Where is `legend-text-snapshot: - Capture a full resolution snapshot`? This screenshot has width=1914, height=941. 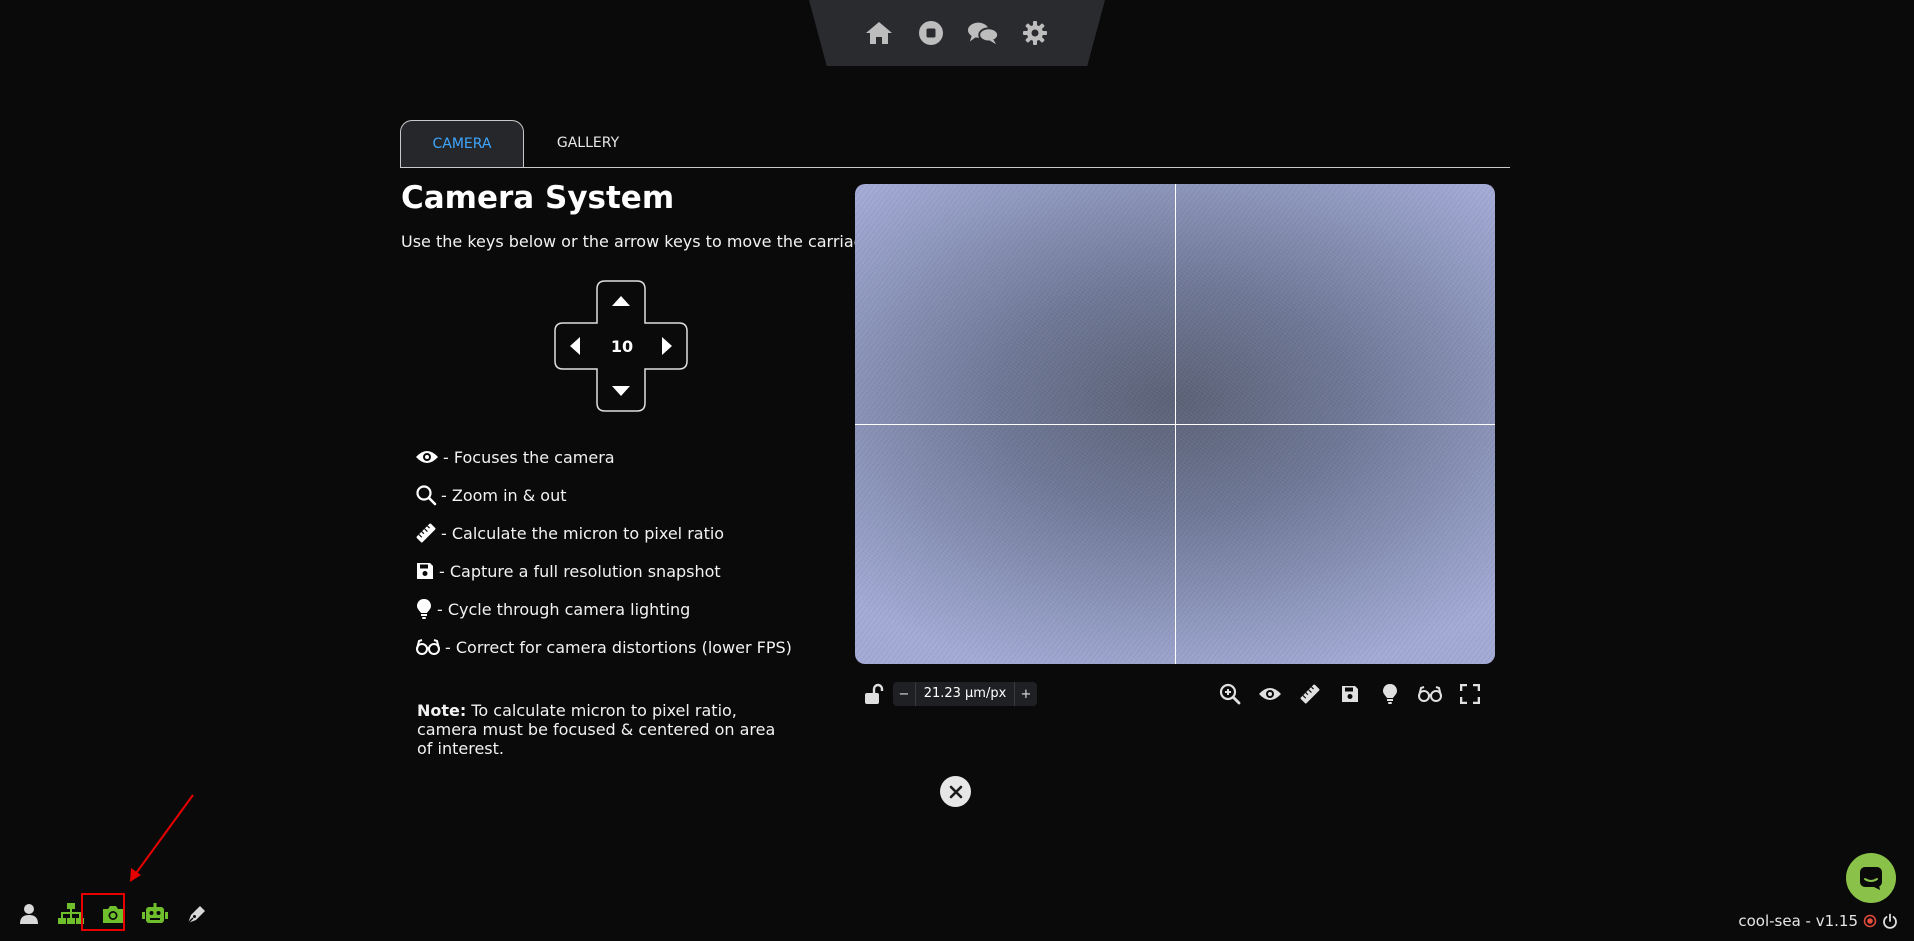
legend-text-snapshot: - Capture a full resolution snapshot is located at coordinates (580, 571).